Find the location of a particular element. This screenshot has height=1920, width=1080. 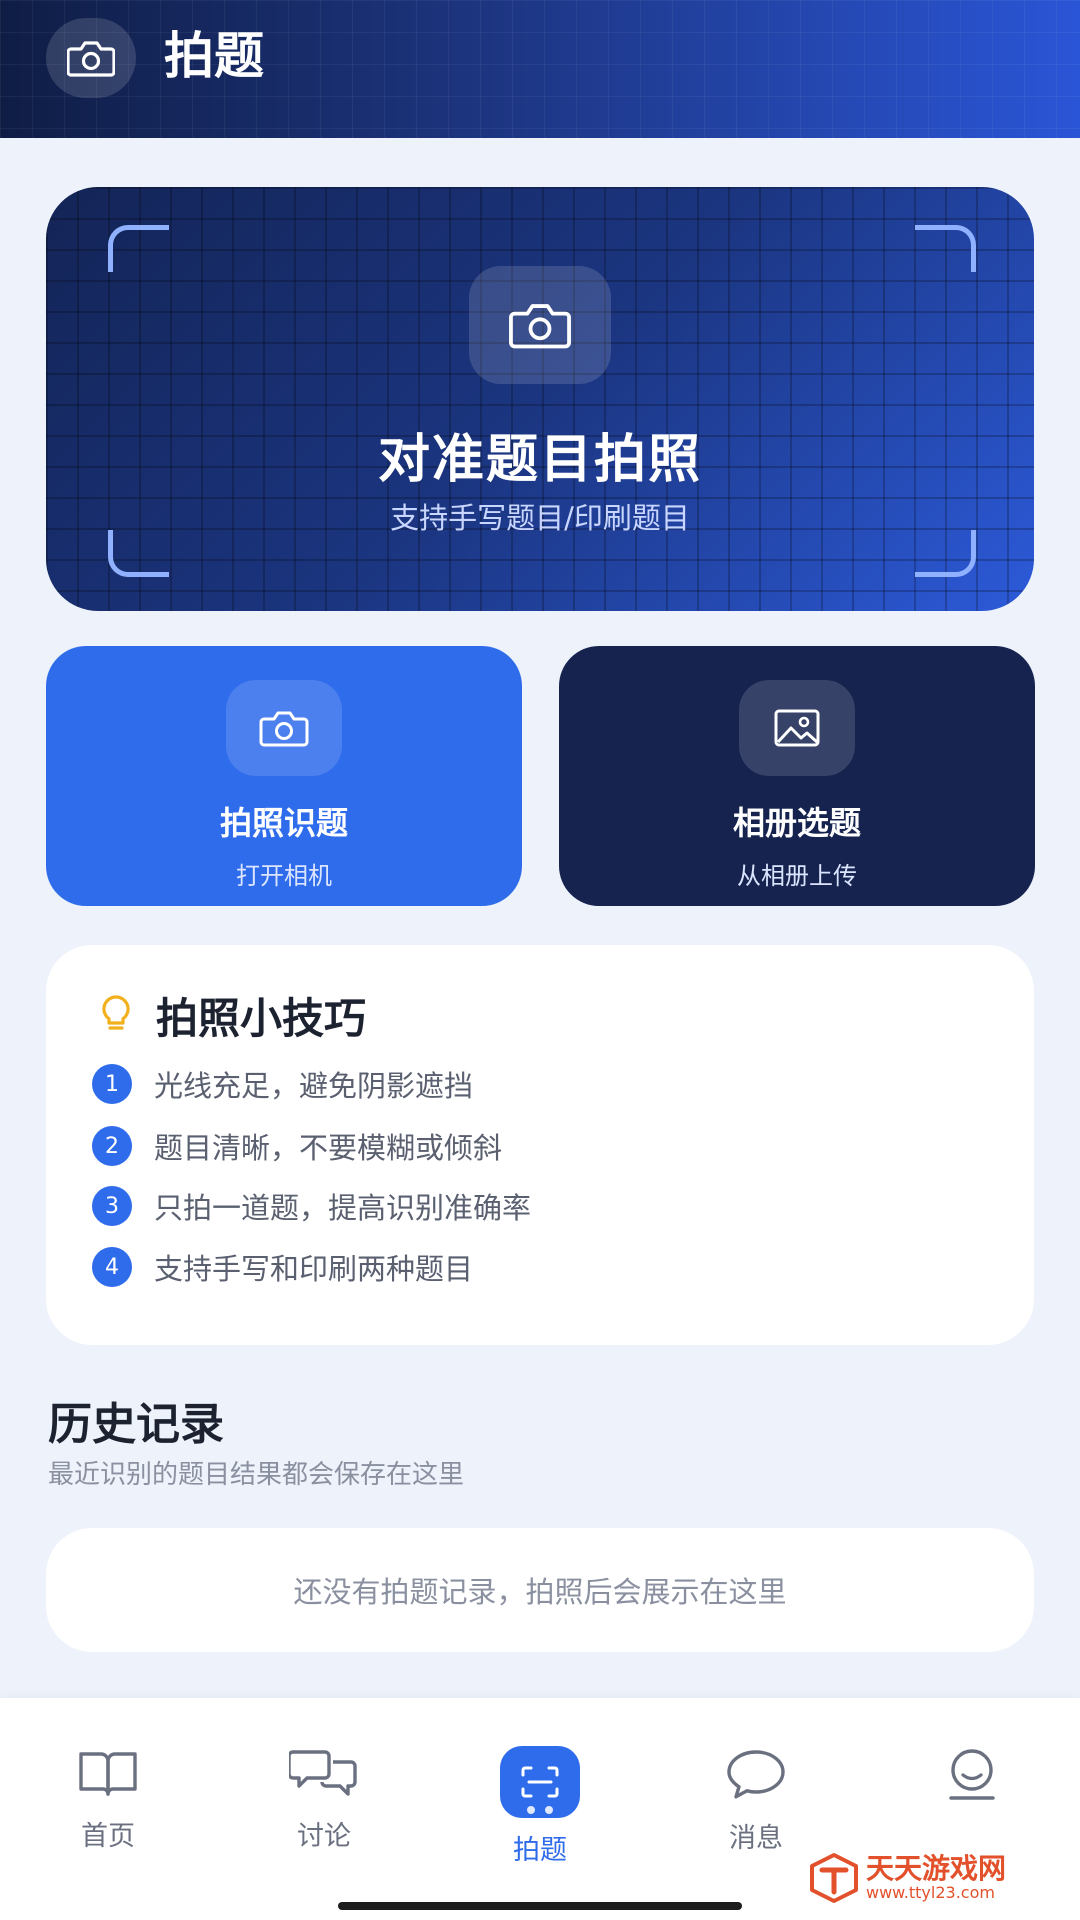

history-empty-state: 还没有拍题记录，拍照后会展示在这里 is located at coordinates (540, 1590).